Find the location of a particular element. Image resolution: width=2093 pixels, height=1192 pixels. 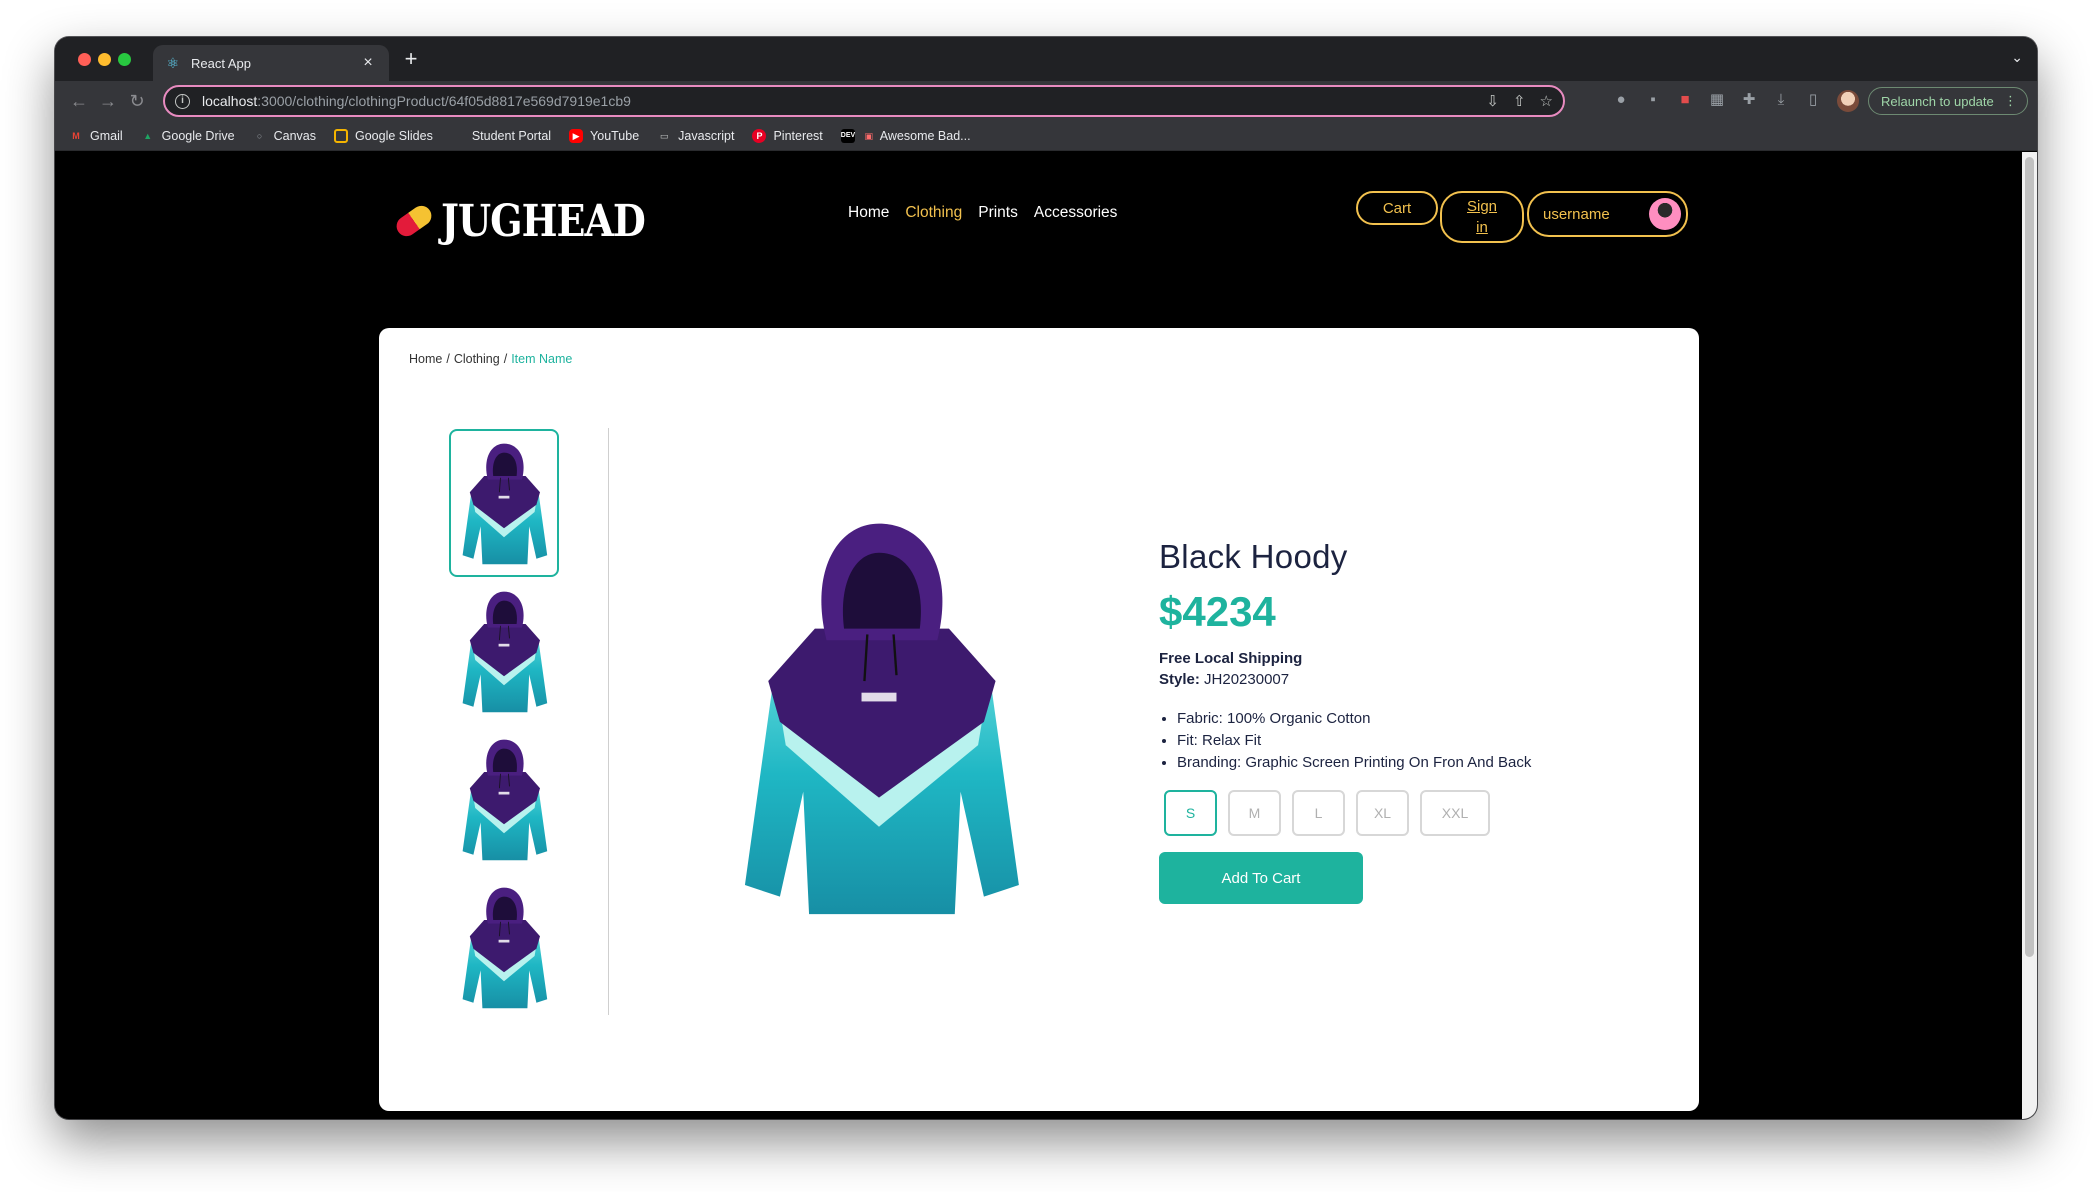

style-value: JH20230007 is located at coordinates (1247, 679).